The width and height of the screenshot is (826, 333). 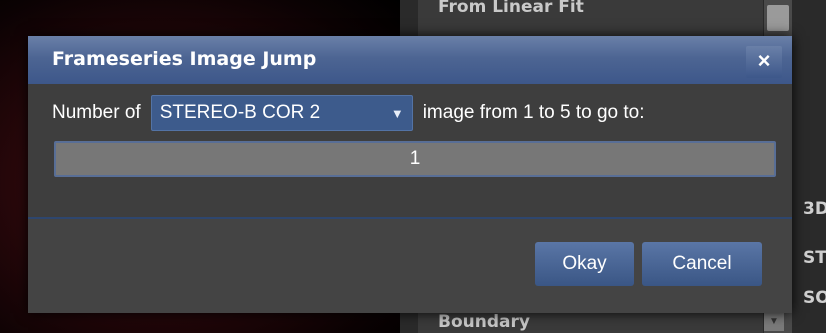 I want to click on image-number-input: 1, so click(x=415, y=159).